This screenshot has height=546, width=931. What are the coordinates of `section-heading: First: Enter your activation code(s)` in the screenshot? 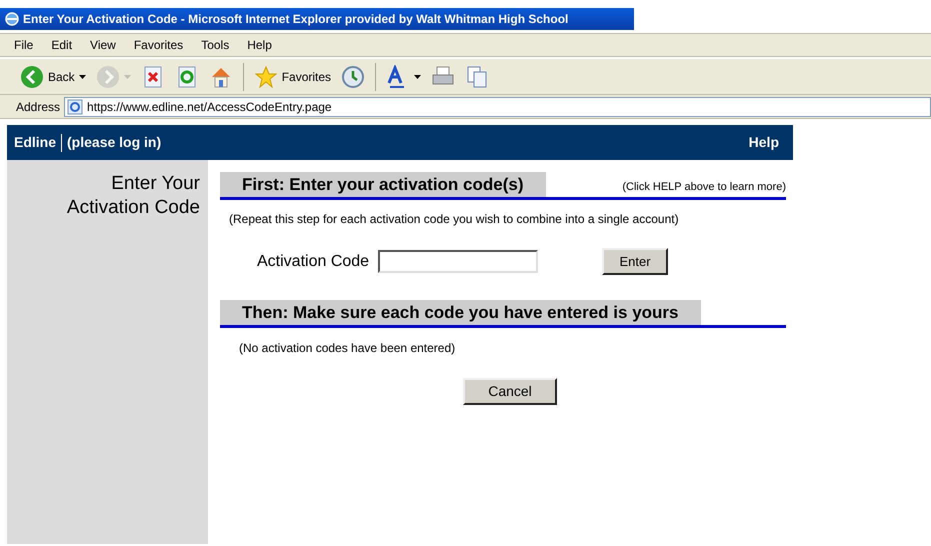 It's located at (383, 184).